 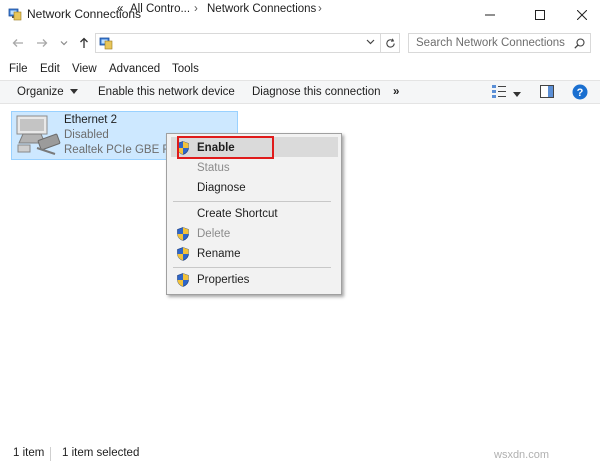 I want to click on menu-file: File, so click(x=18, y=69).